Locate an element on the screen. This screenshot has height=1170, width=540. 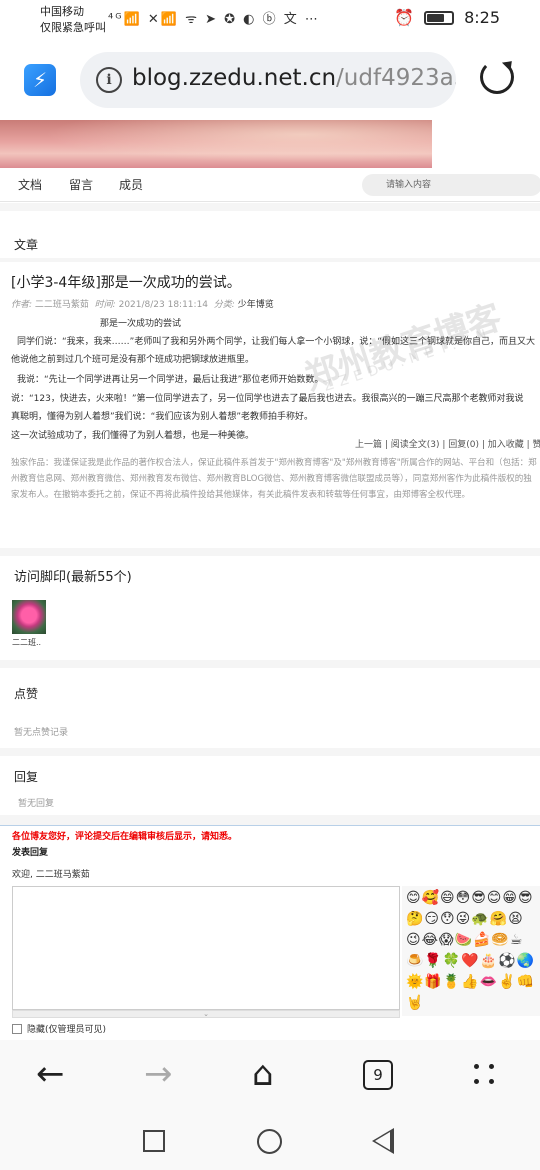
resize-handle: ⌄ is located at coordinates (206, 1014).